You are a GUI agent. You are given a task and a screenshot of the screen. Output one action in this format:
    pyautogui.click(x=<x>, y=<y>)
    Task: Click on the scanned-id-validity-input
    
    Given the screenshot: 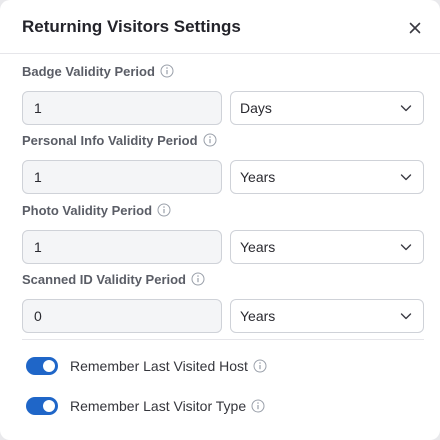 What is the action you would take?
    pyautogui.click(x=122, y=316)
    